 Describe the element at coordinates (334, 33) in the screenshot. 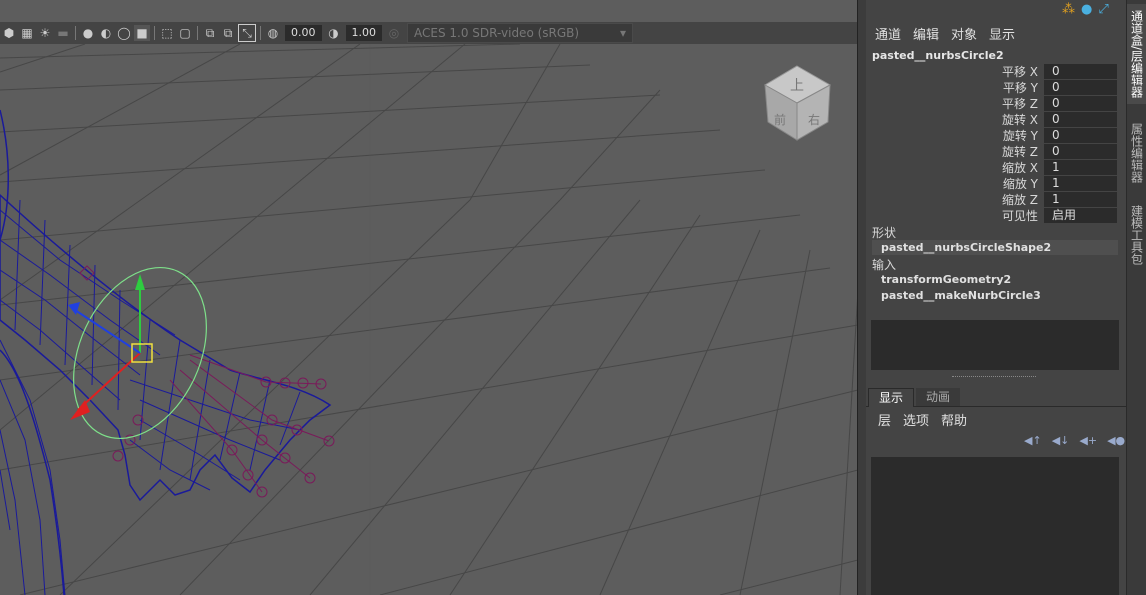

I see `gamma-icon: ◑` at that location.